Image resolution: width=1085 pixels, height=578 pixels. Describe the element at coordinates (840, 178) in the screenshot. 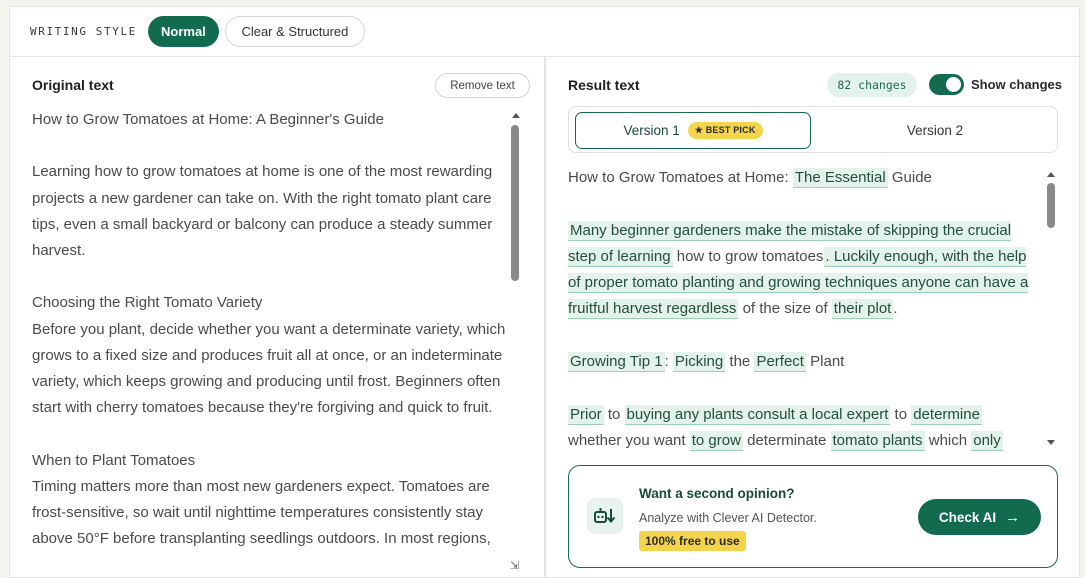

I see `result-change: The Essential` at that location.